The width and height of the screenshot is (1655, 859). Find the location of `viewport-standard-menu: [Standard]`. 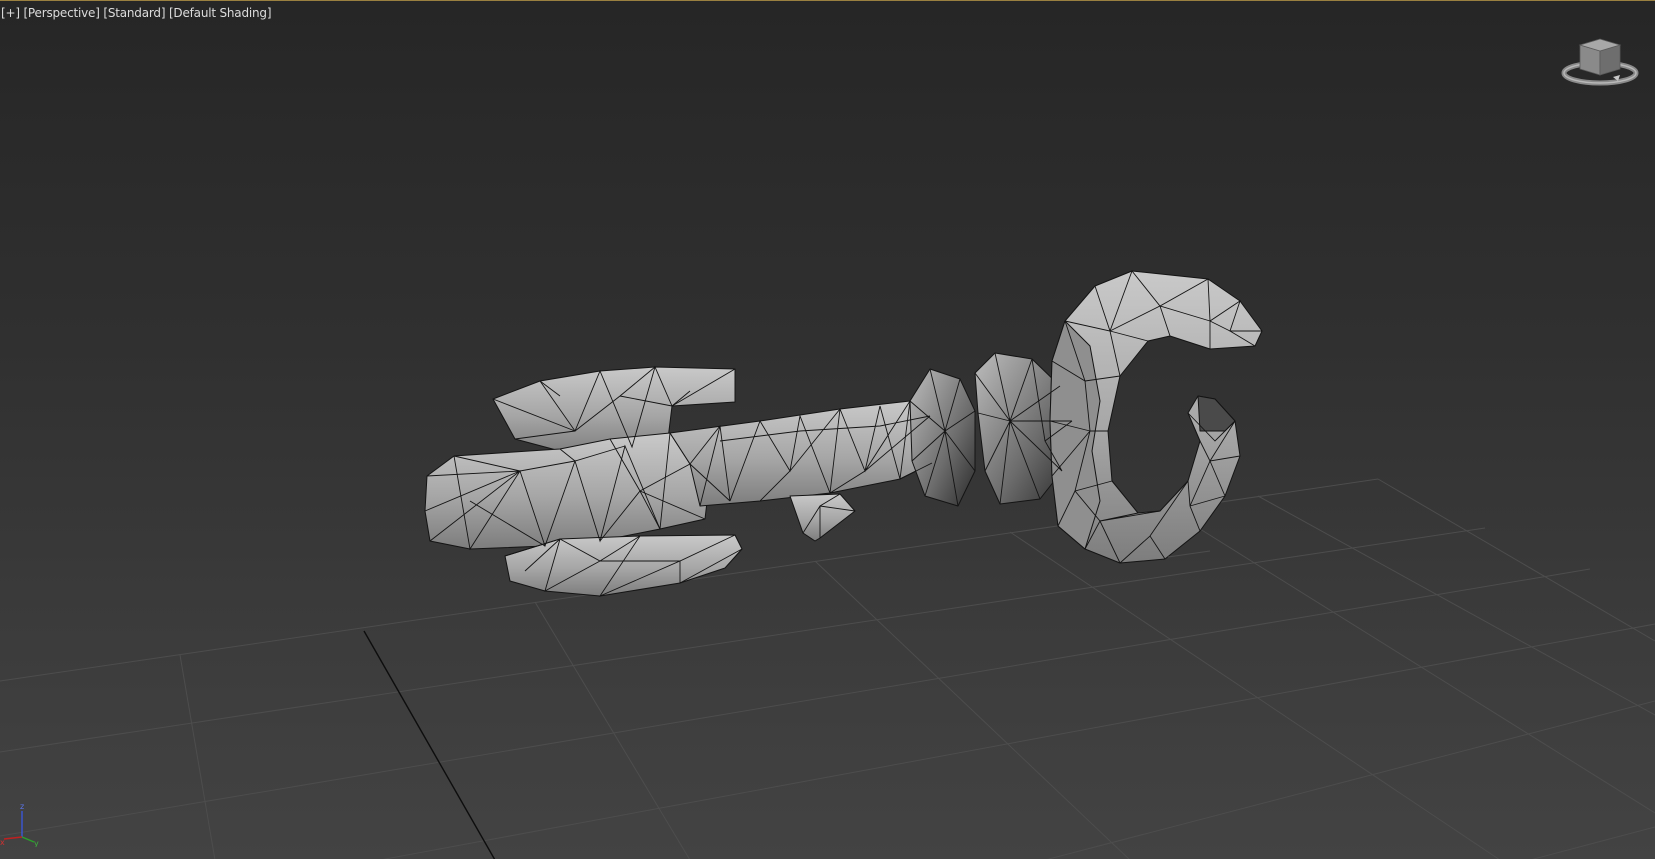

viewport-standard-menu: [Standard] is located at coordinates (134, 13).